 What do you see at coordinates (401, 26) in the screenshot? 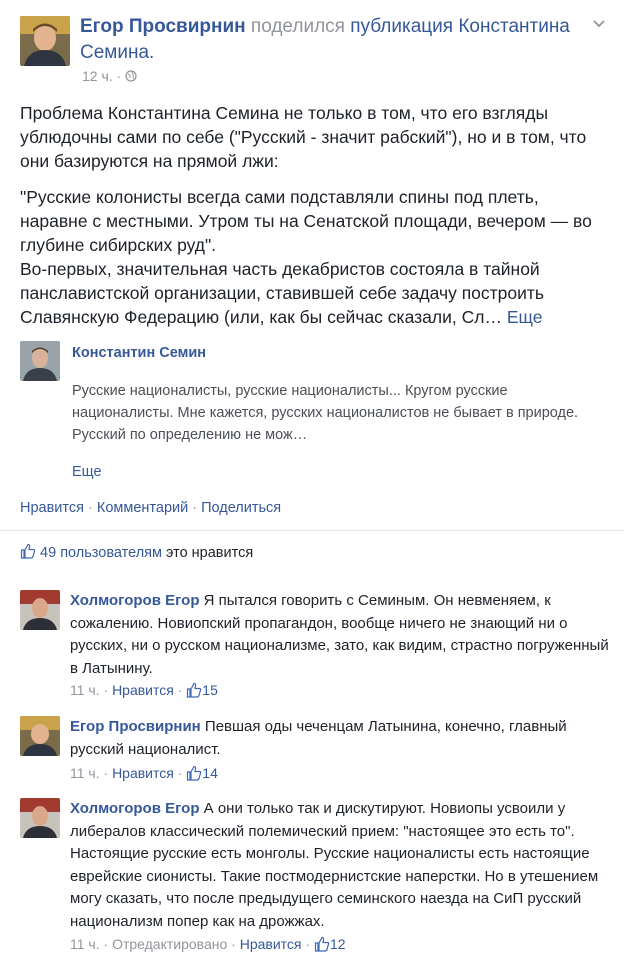
I see `shared-object-prefix: публикация` at bounding box center [401, 26].